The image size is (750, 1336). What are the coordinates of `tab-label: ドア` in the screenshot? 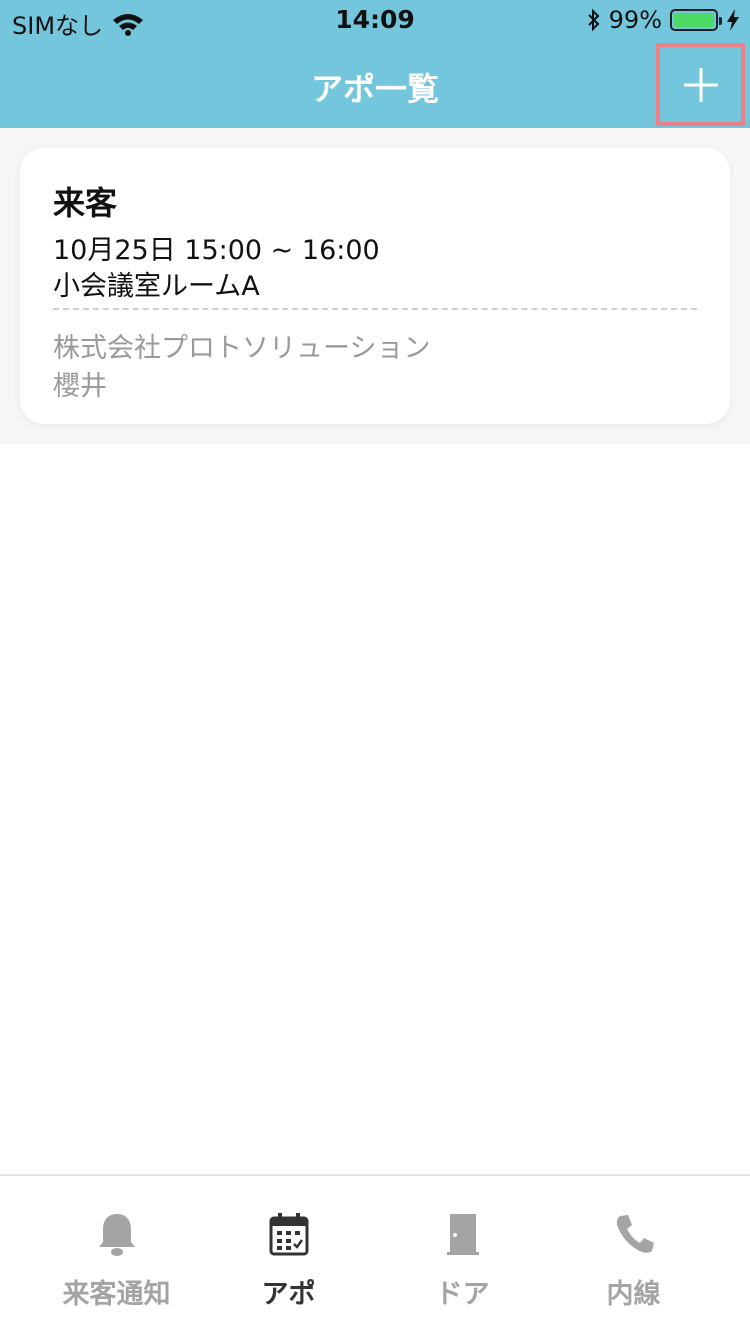 It's located at (462, 1294).